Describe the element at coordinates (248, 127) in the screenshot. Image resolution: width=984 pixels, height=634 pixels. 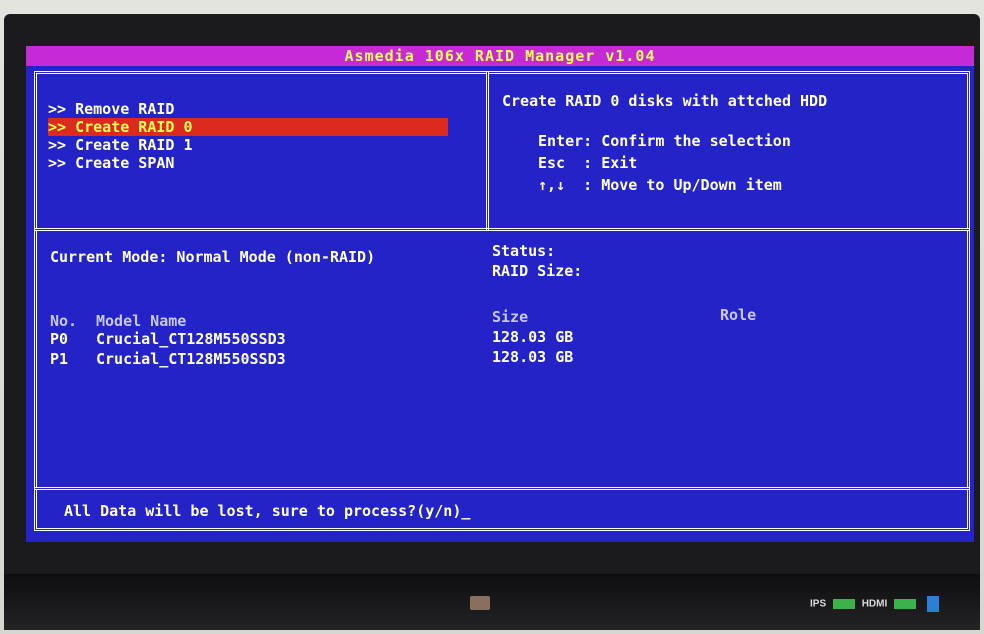
I see `menu-item-create-raid-0: >> Create RAID 0` at that location.